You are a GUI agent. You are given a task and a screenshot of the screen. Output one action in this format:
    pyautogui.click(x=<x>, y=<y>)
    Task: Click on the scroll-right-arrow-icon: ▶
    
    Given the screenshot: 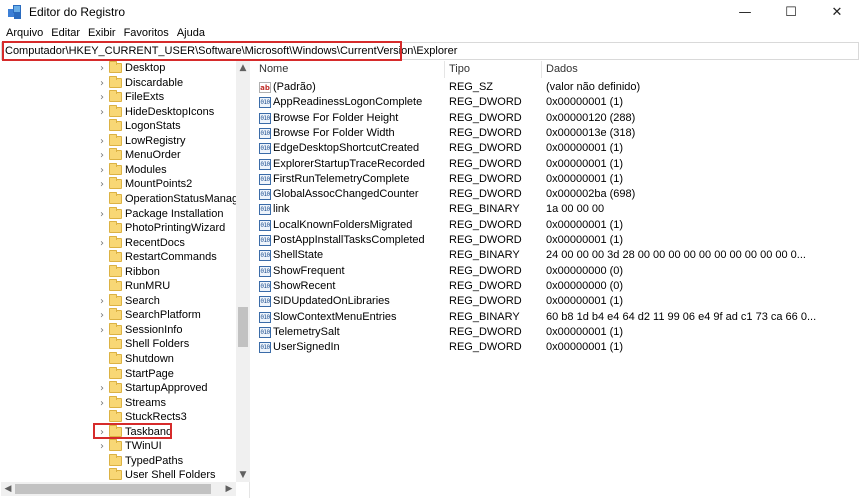 What is the action you would take?
    pyautogui.click(x=229, y=489)
    